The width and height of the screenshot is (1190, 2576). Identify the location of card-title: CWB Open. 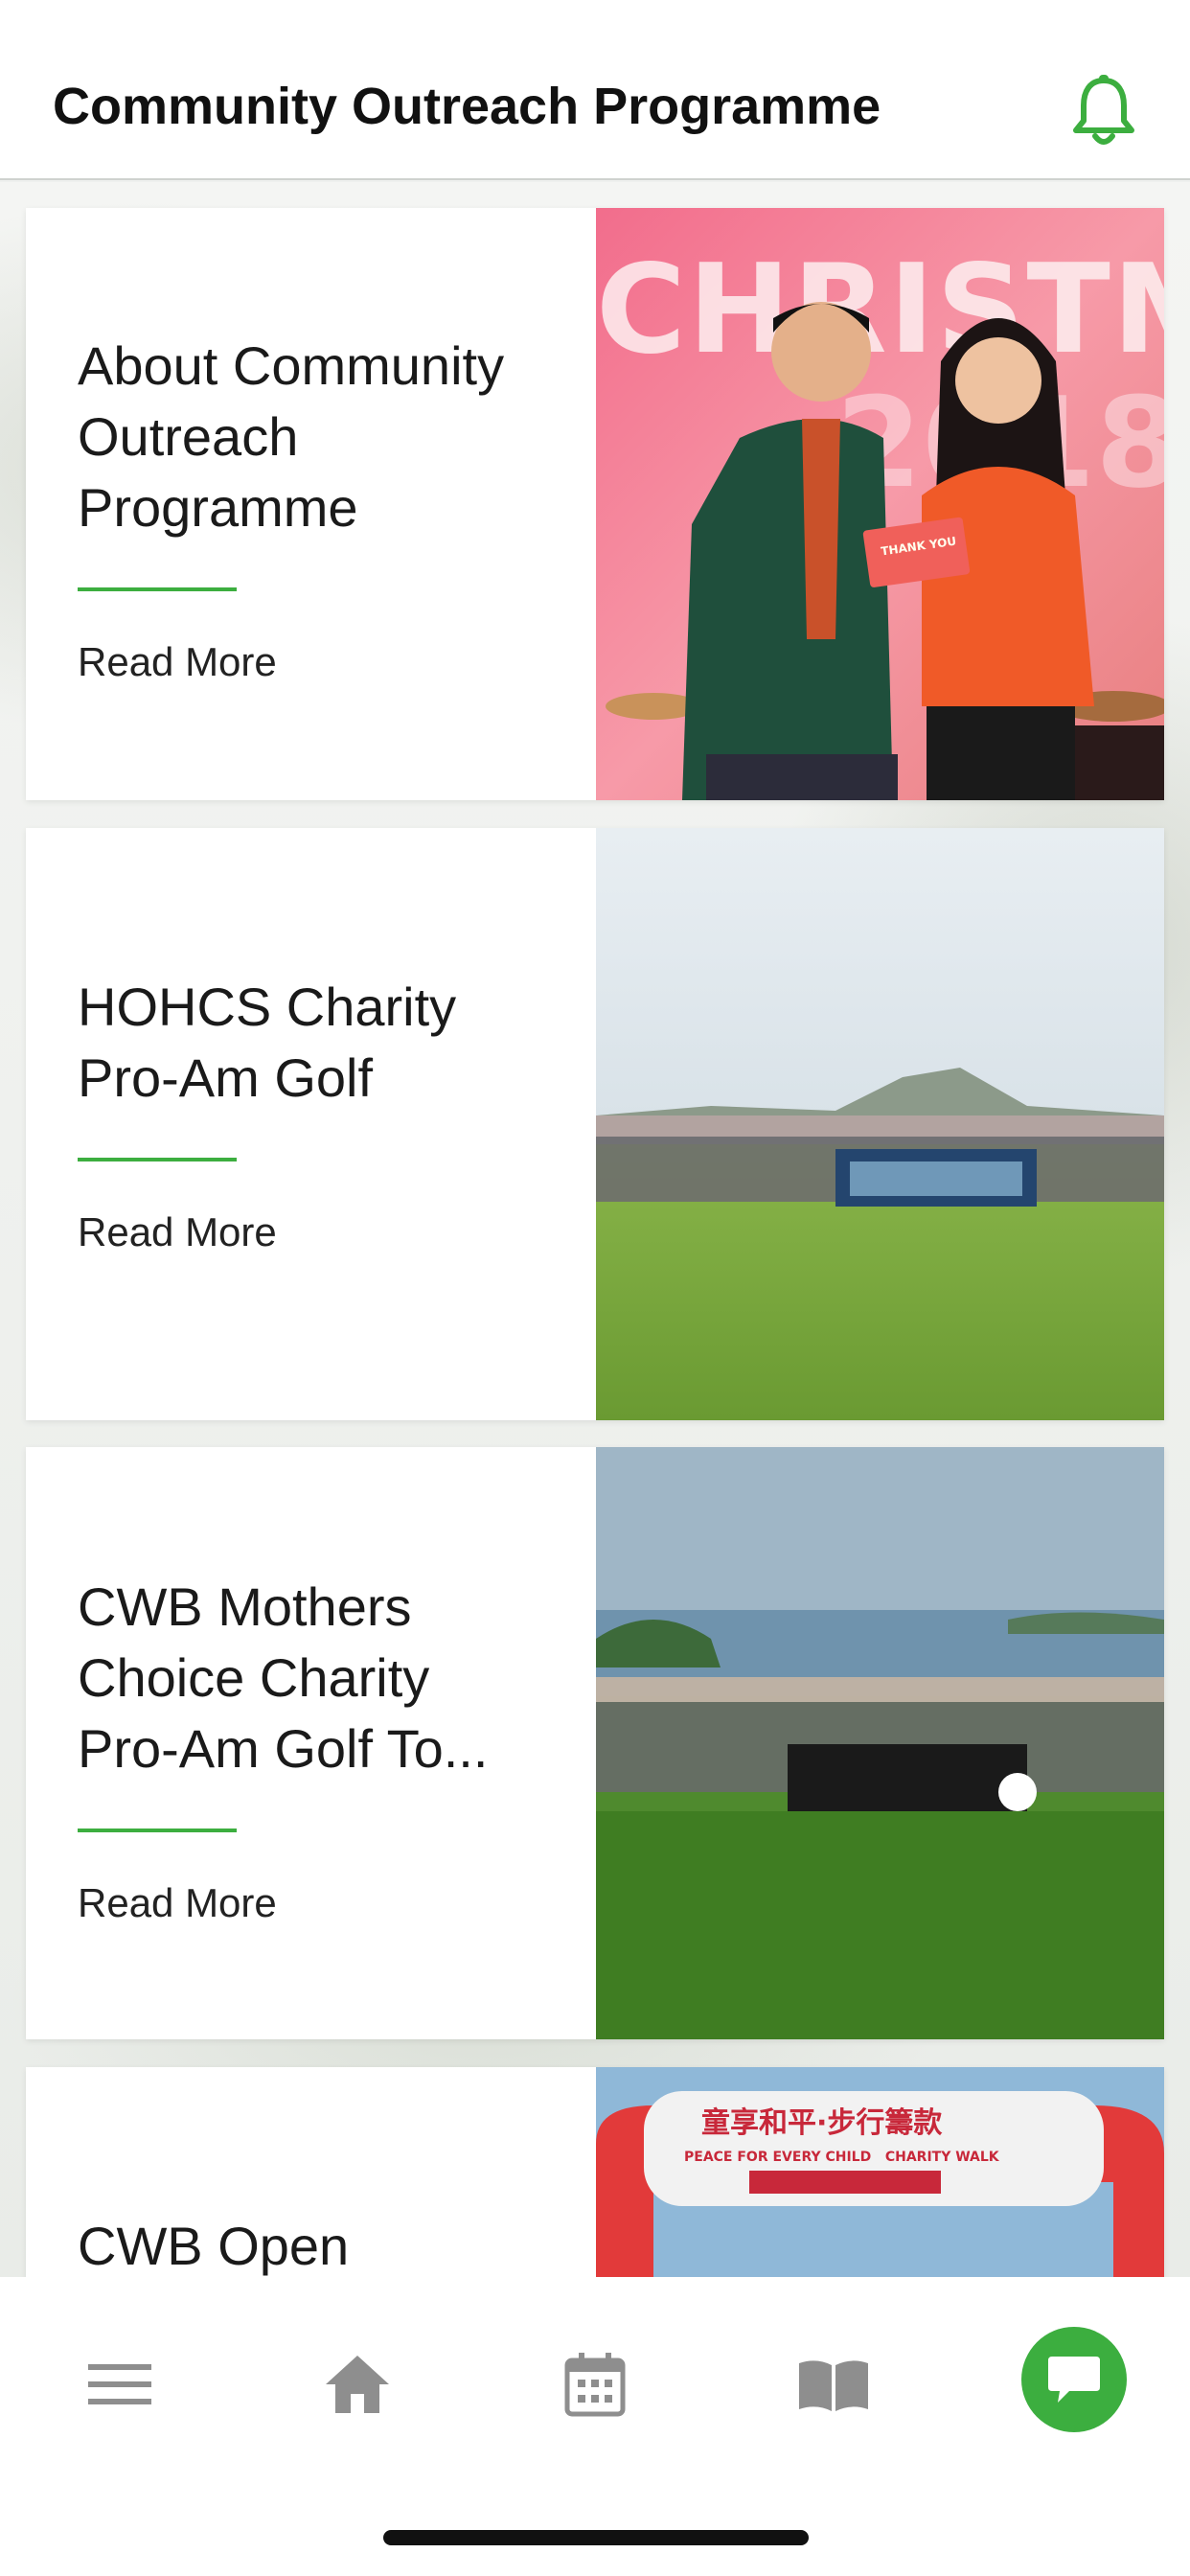
(336, 2246).